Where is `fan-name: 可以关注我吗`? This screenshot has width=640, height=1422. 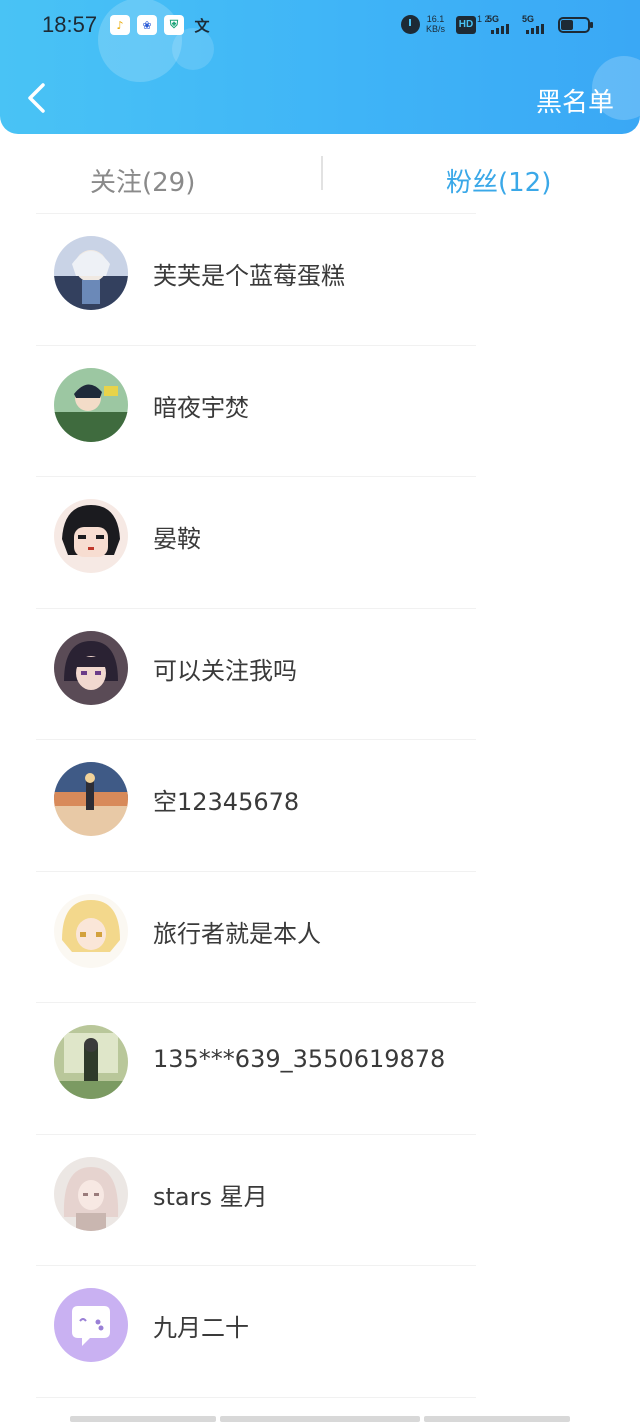
fan-name: 可以关注我吗 is located at coordinates (225, 670).